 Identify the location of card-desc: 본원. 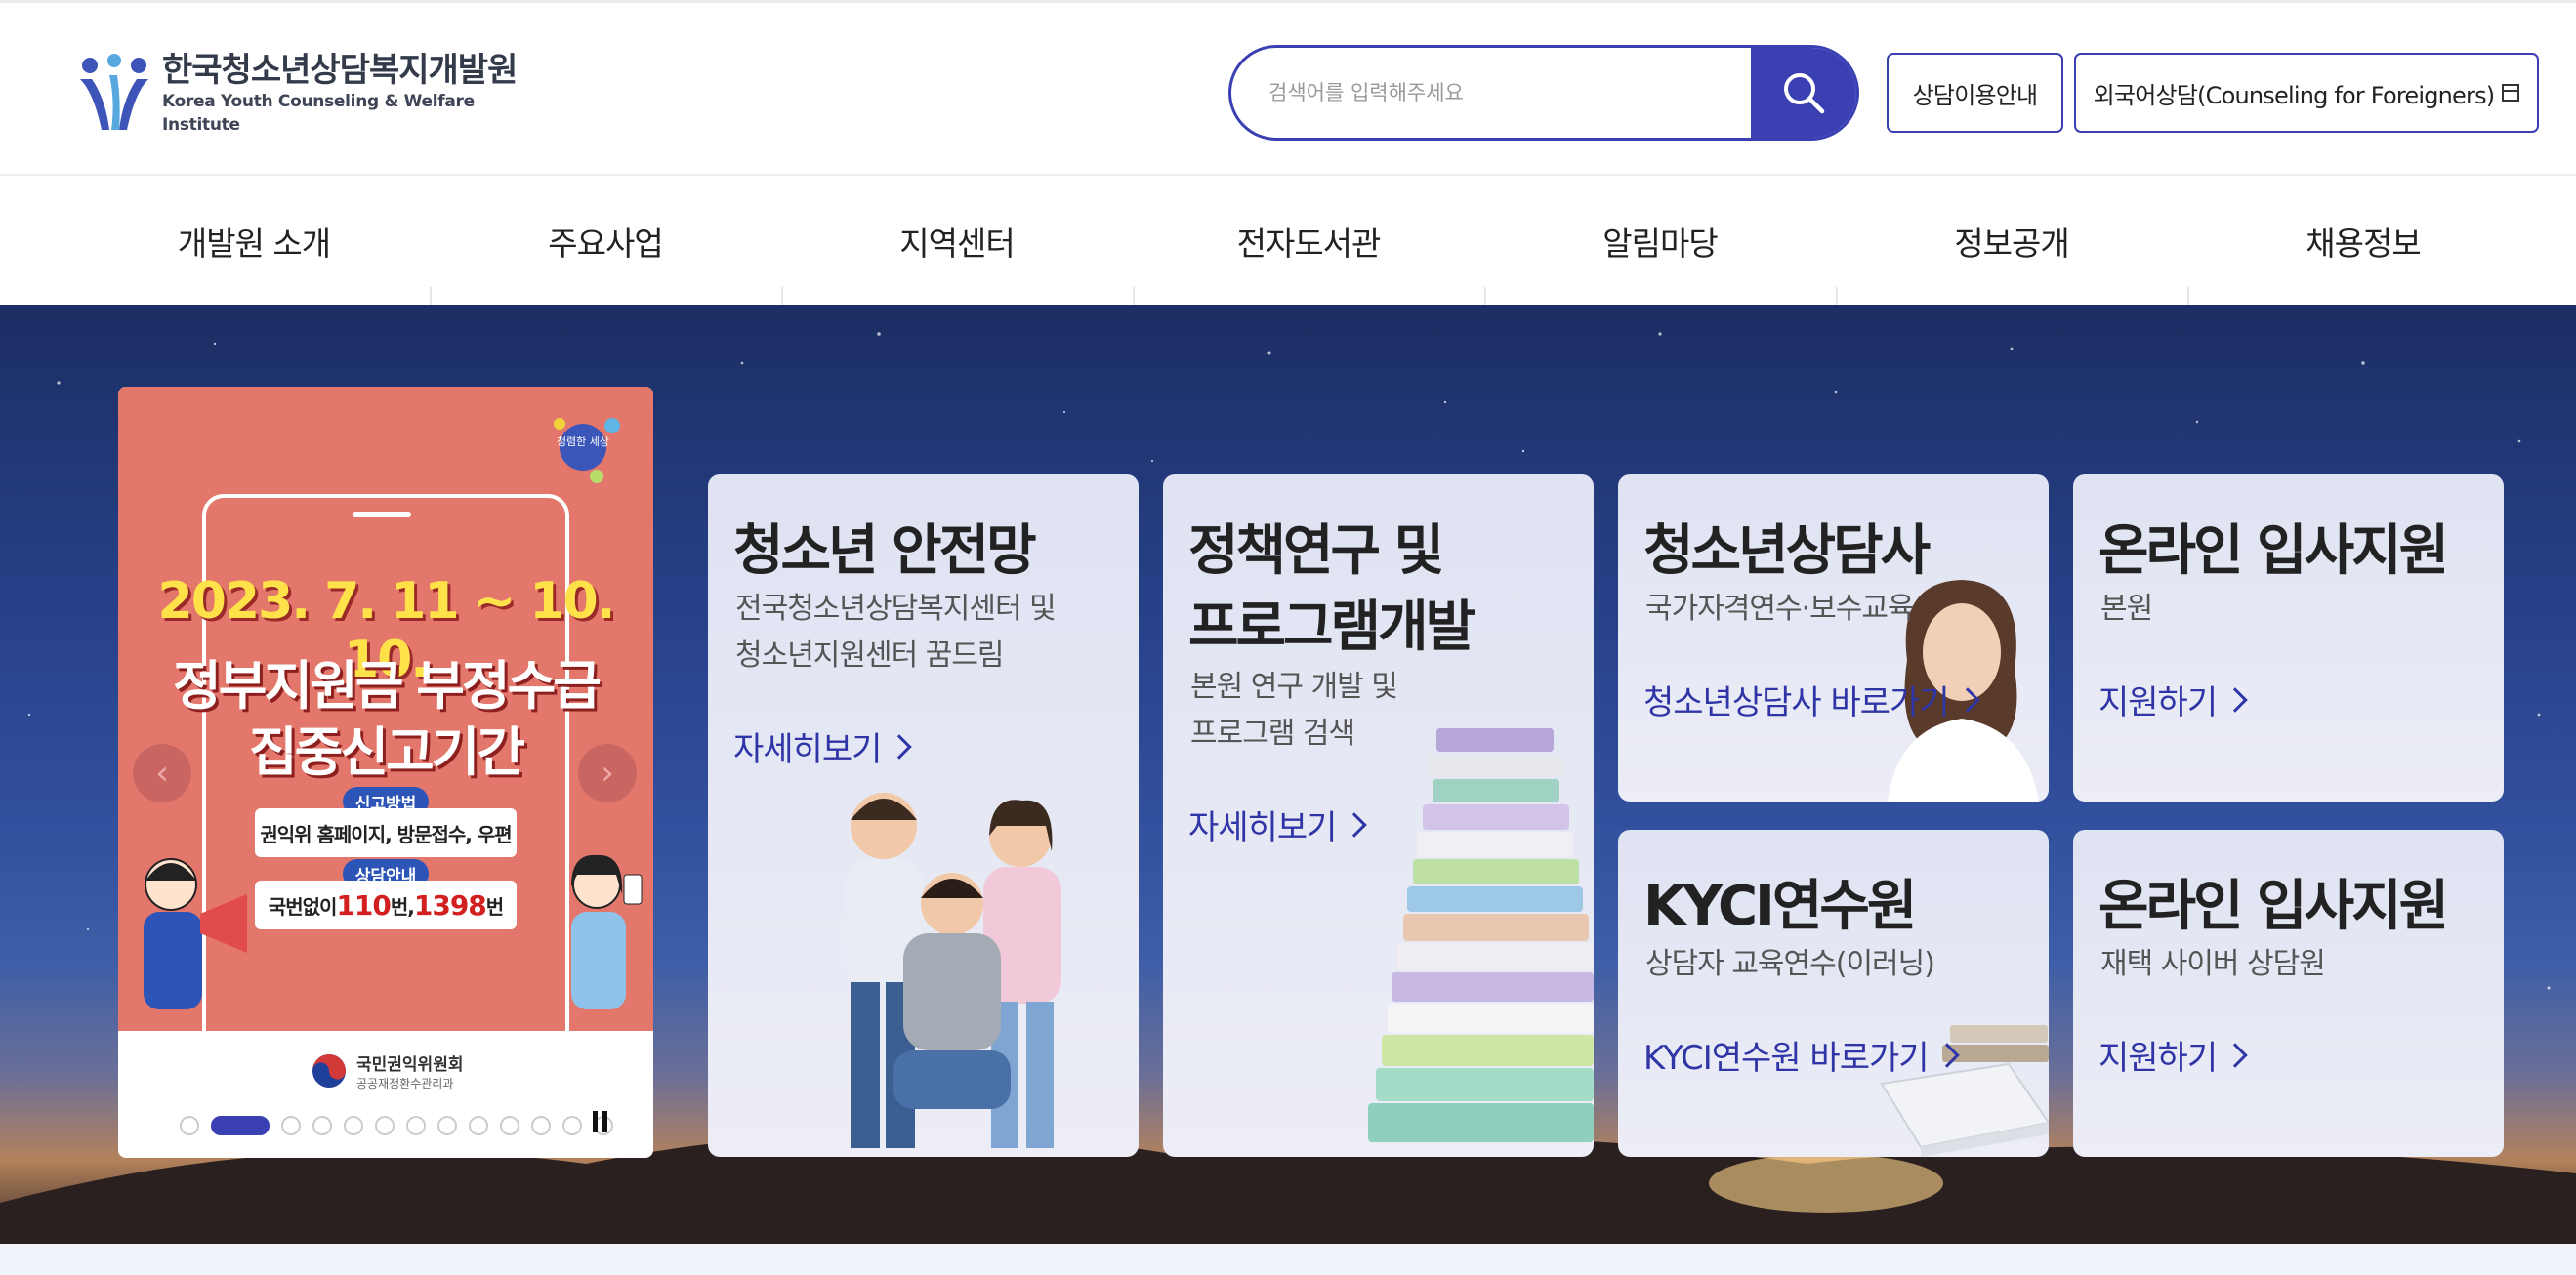
(2127, 609).